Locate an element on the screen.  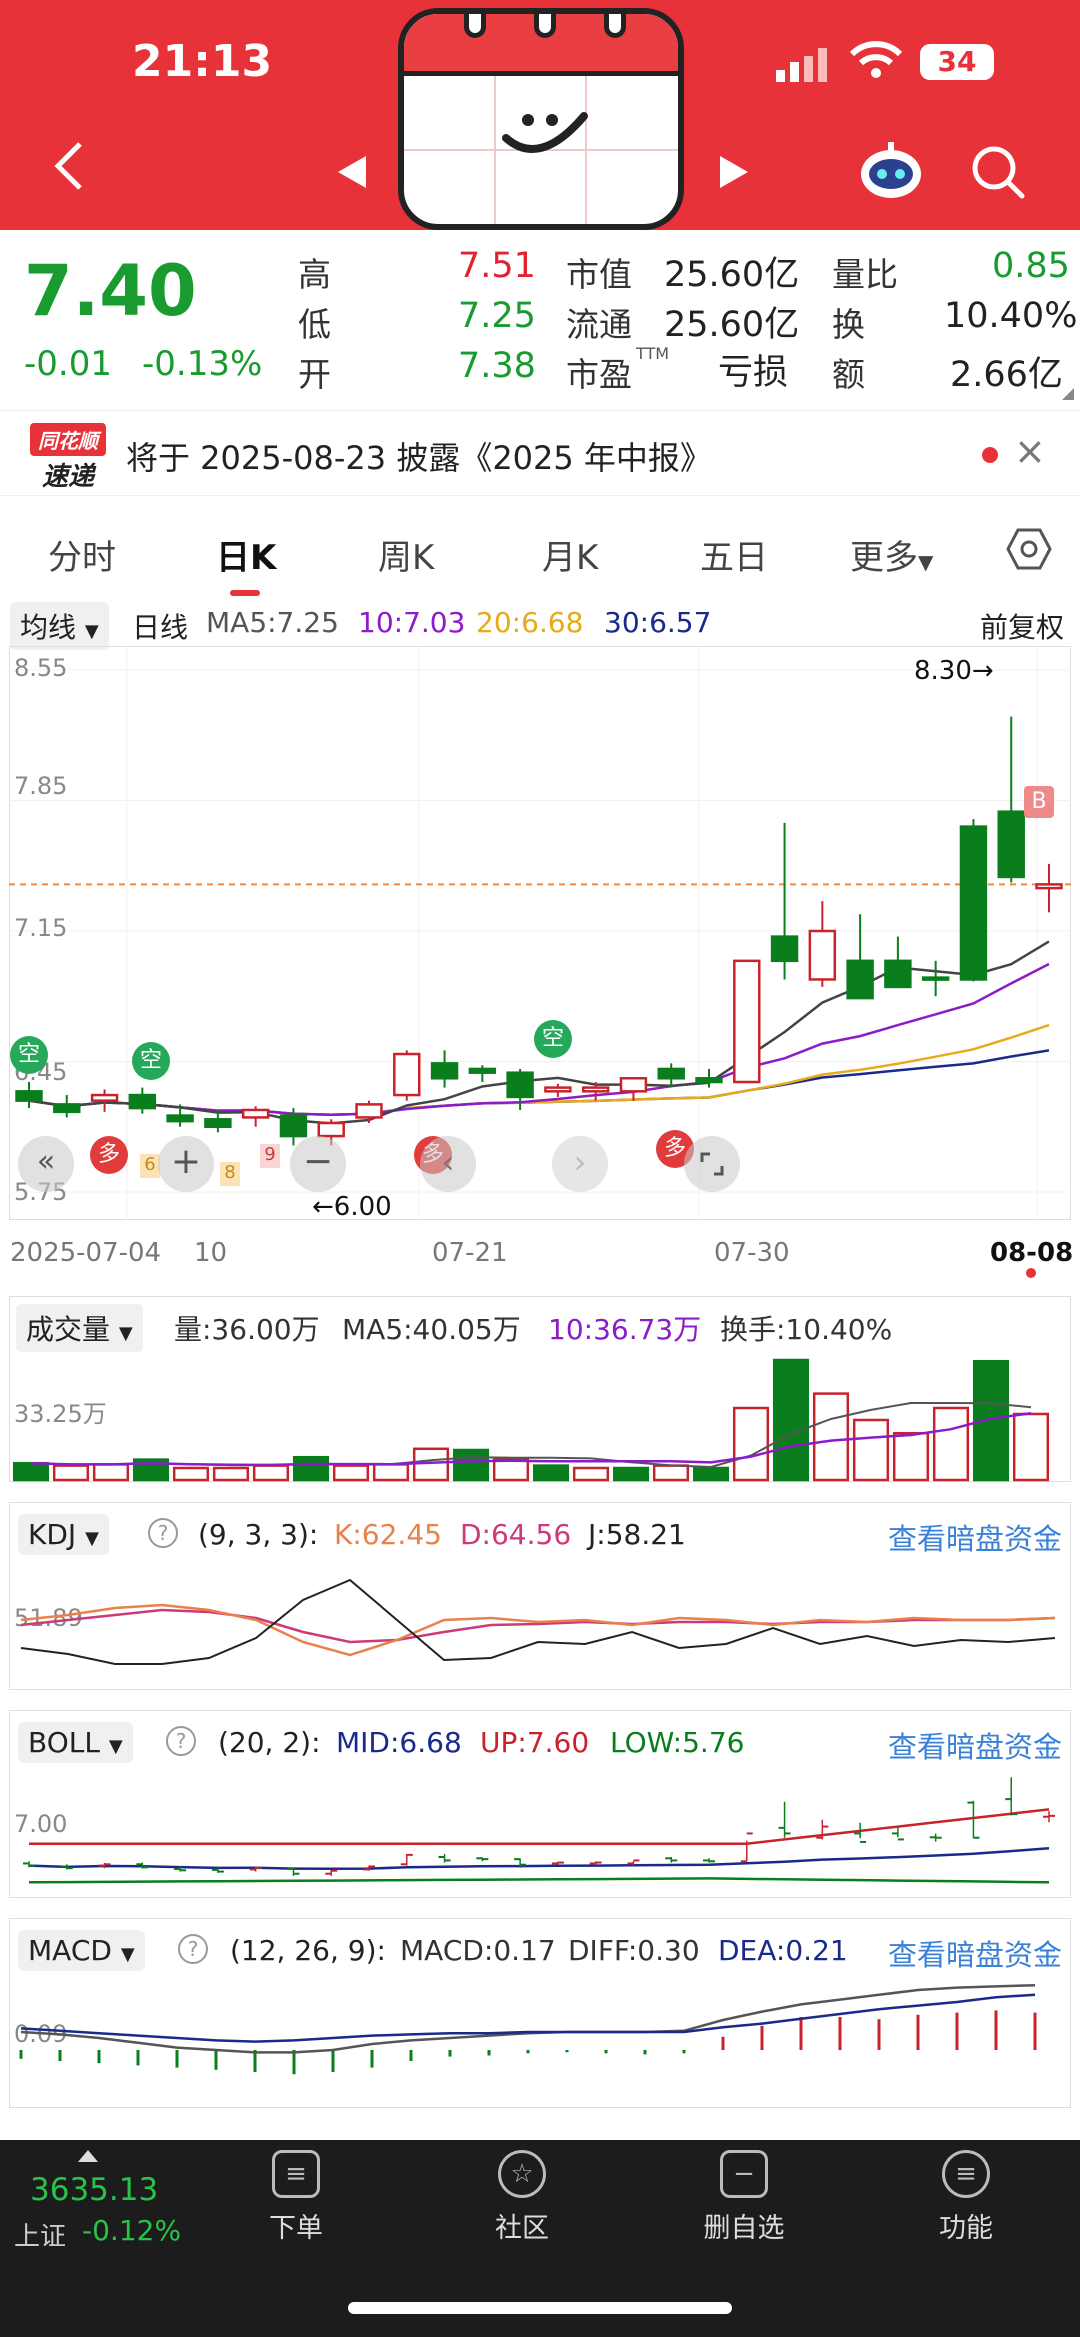
function-button: ≡ 功能 is located at coordinates (966, 2197).